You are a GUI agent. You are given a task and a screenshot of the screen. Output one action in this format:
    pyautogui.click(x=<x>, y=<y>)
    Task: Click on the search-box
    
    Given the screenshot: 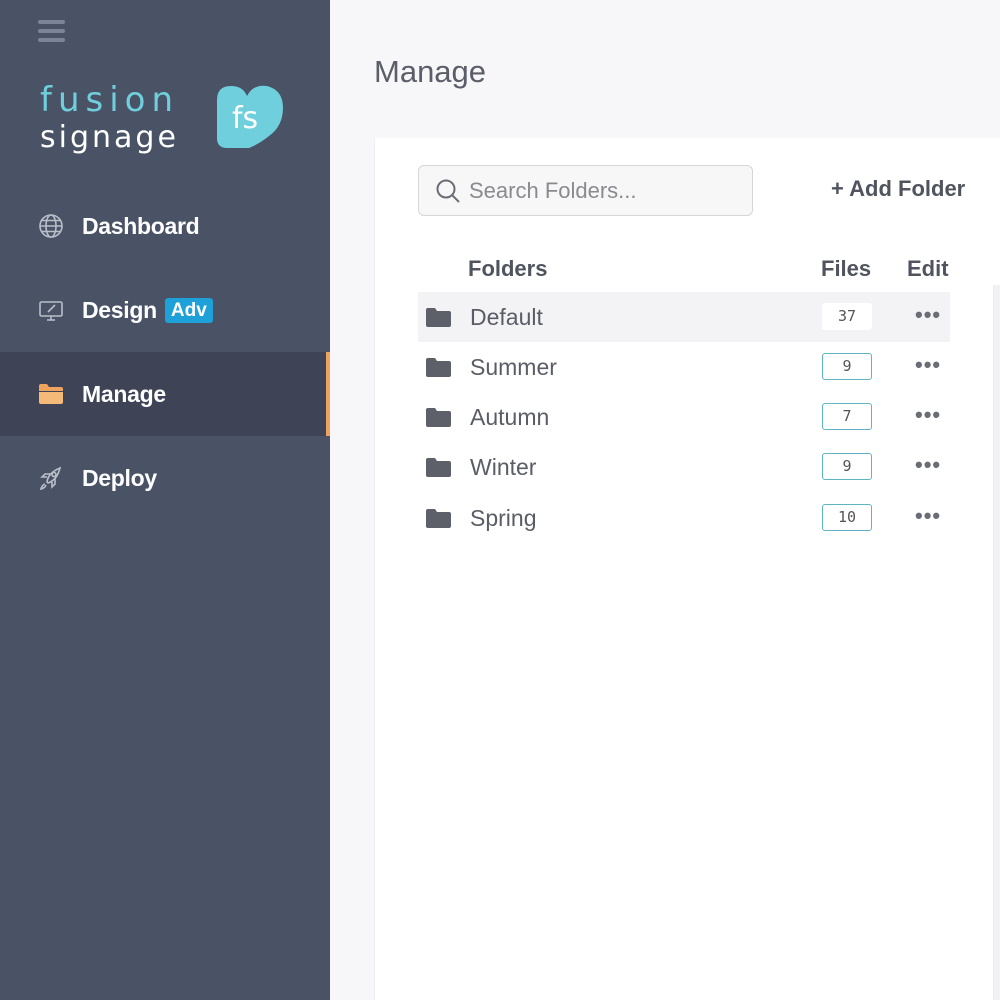 What is the action you would take?
    pyautogui.click(x=585, y=190)
    